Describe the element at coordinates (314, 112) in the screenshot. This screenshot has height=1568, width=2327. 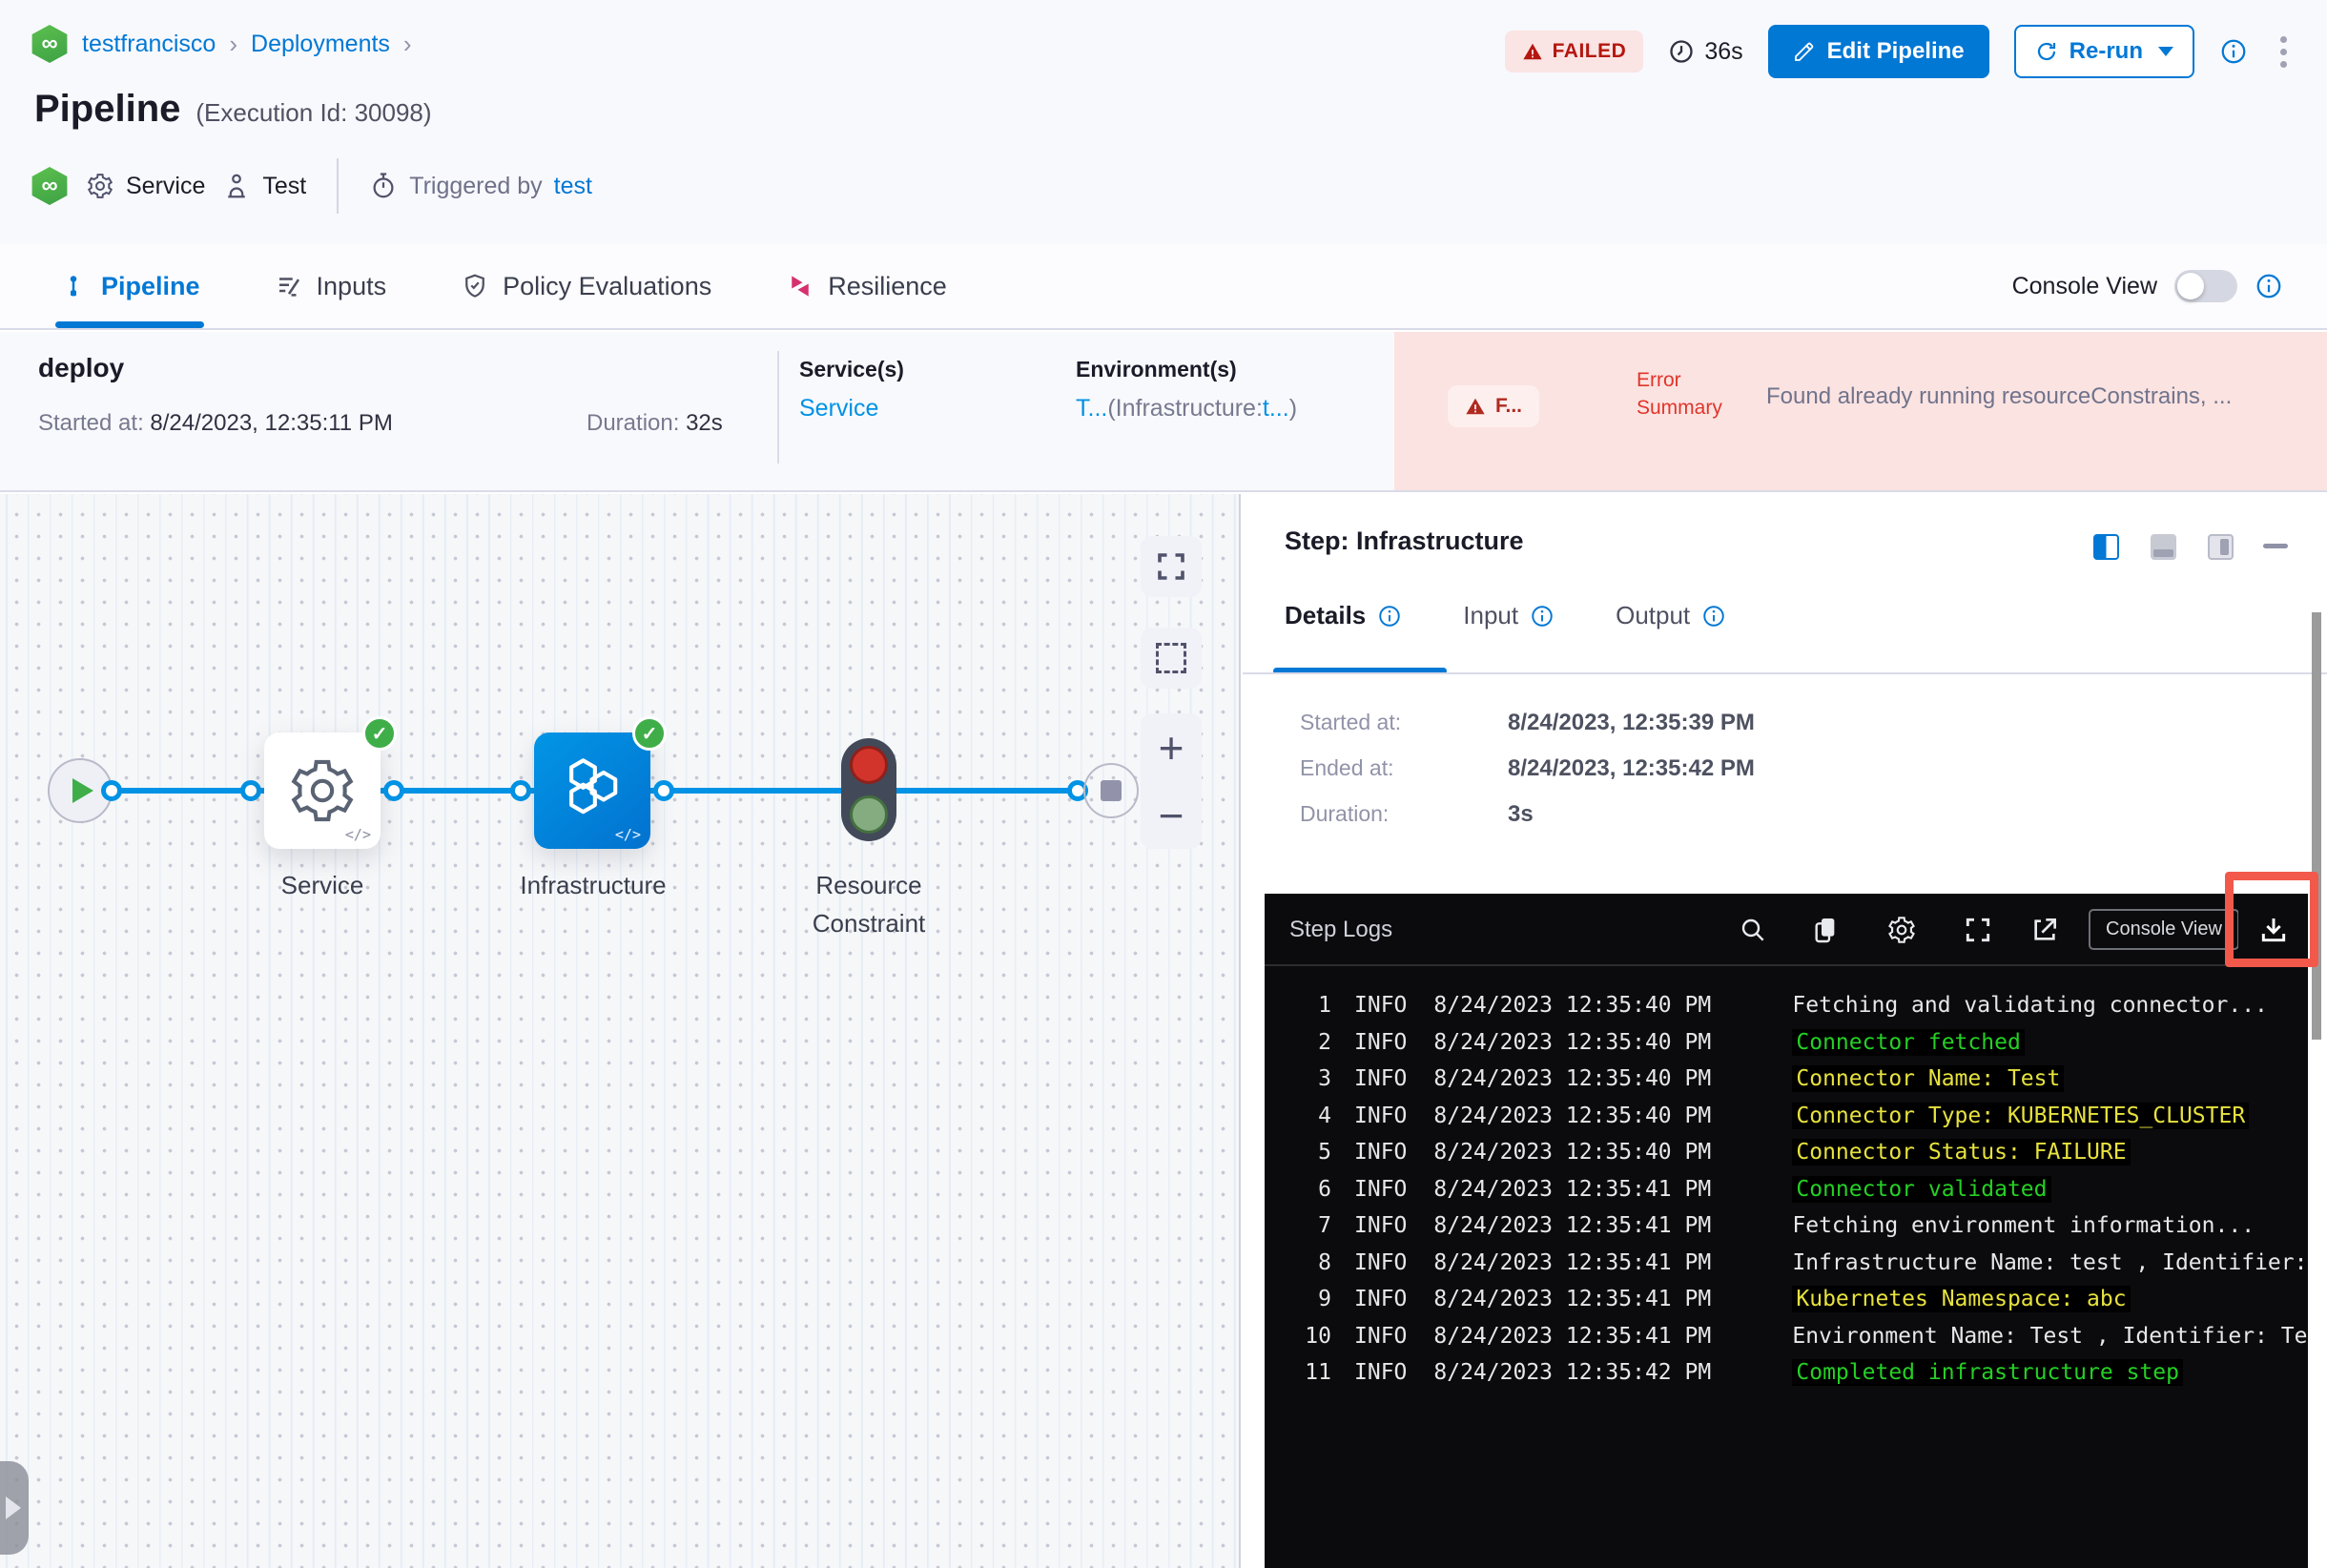
I see `execution-id: (Execution Id: 30098)` at that location.